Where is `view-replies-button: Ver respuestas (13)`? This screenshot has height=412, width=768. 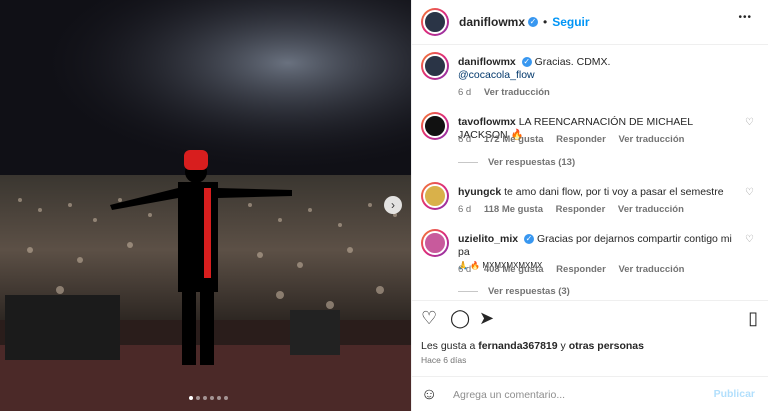
view-replies-button: Ver respuestas (13) is located at coordinates (516, 162).